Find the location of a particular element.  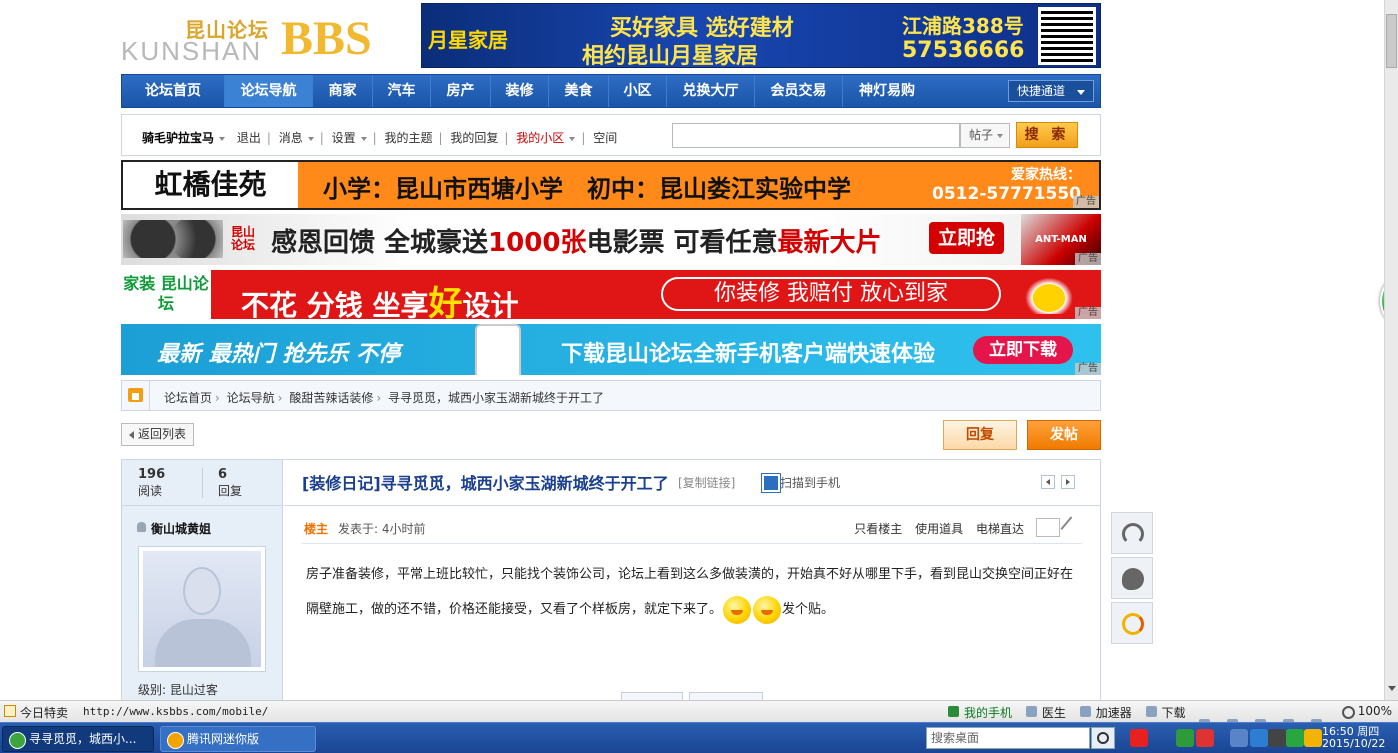

wrench-icon is located at coordinates (1071, 527).